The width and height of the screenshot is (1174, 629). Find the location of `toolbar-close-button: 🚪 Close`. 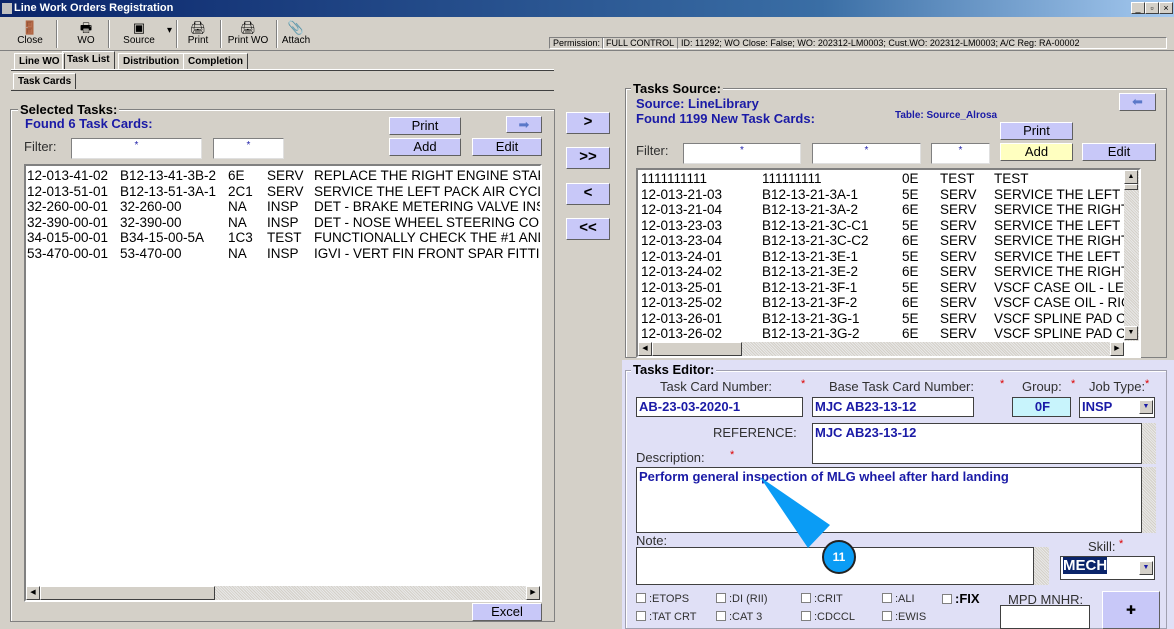

toolbar-close-button: 🚪 Close is located at coordinates (30, 34).